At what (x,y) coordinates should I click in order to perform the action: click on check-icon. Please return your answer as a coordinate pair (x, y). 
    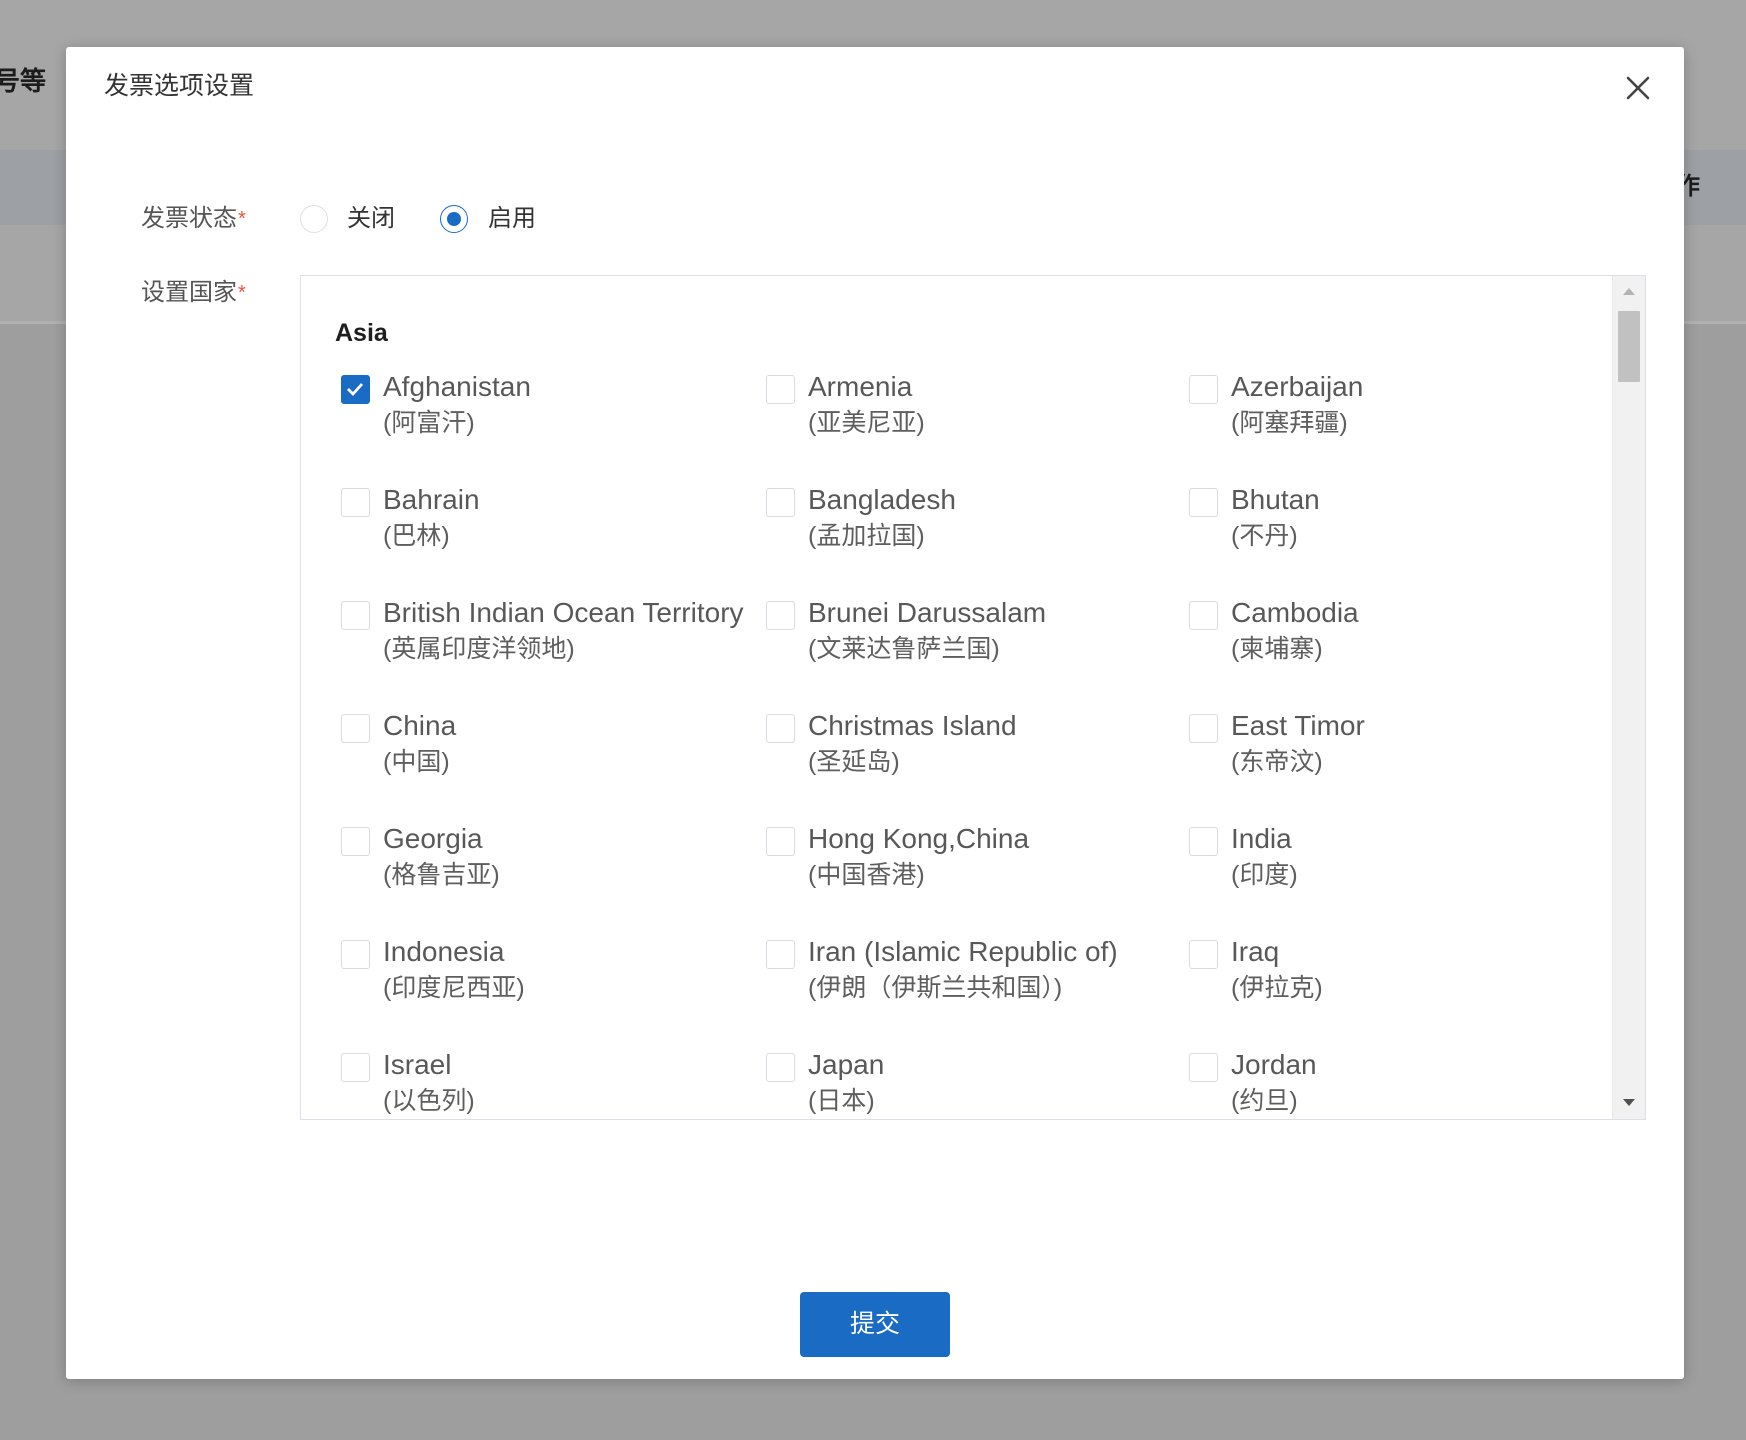
    Looking at the image, I should click on (355, 390).